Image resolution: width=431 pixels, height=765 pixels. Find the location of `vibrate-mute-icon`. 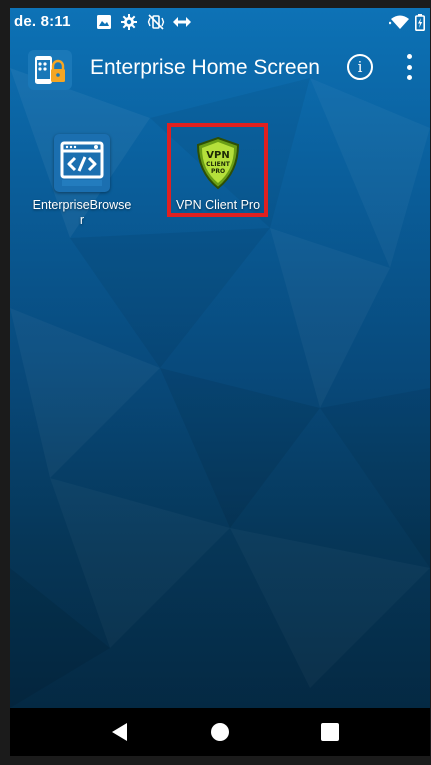

vibrate-mute-icon is located at coordinates (156, 22).